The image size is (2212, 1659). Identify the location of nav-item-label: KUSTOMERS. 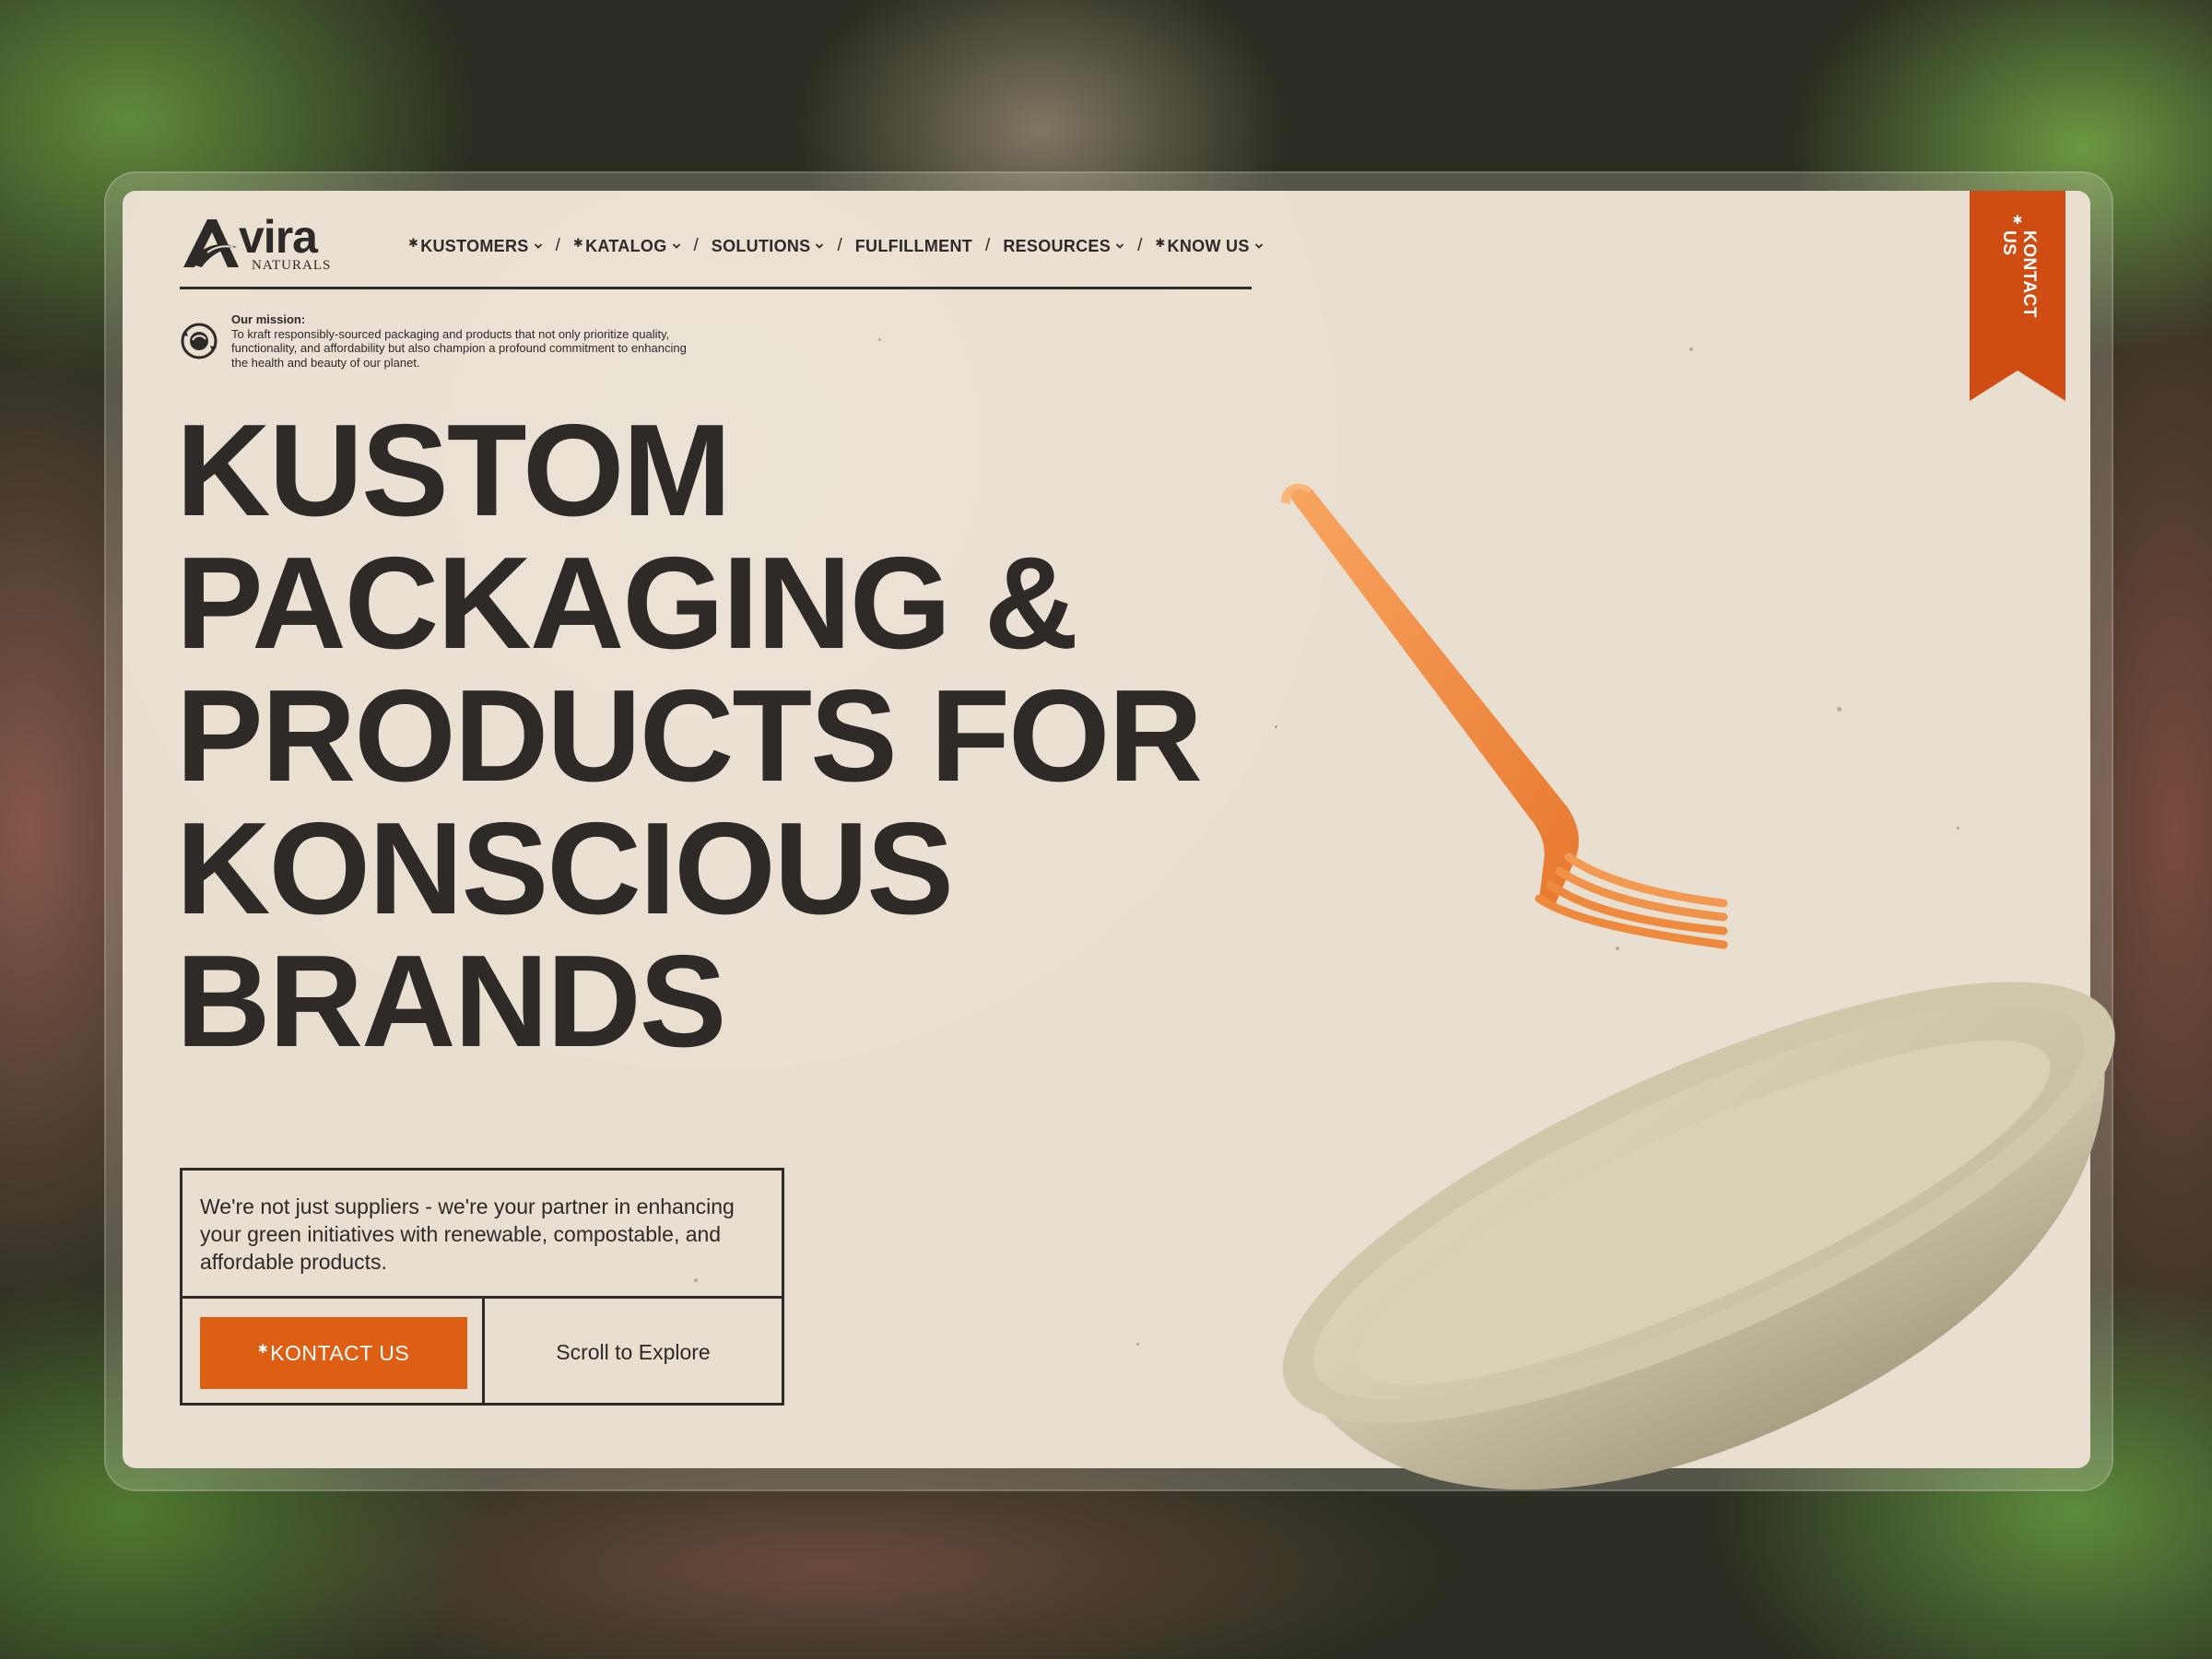
(474, 245).